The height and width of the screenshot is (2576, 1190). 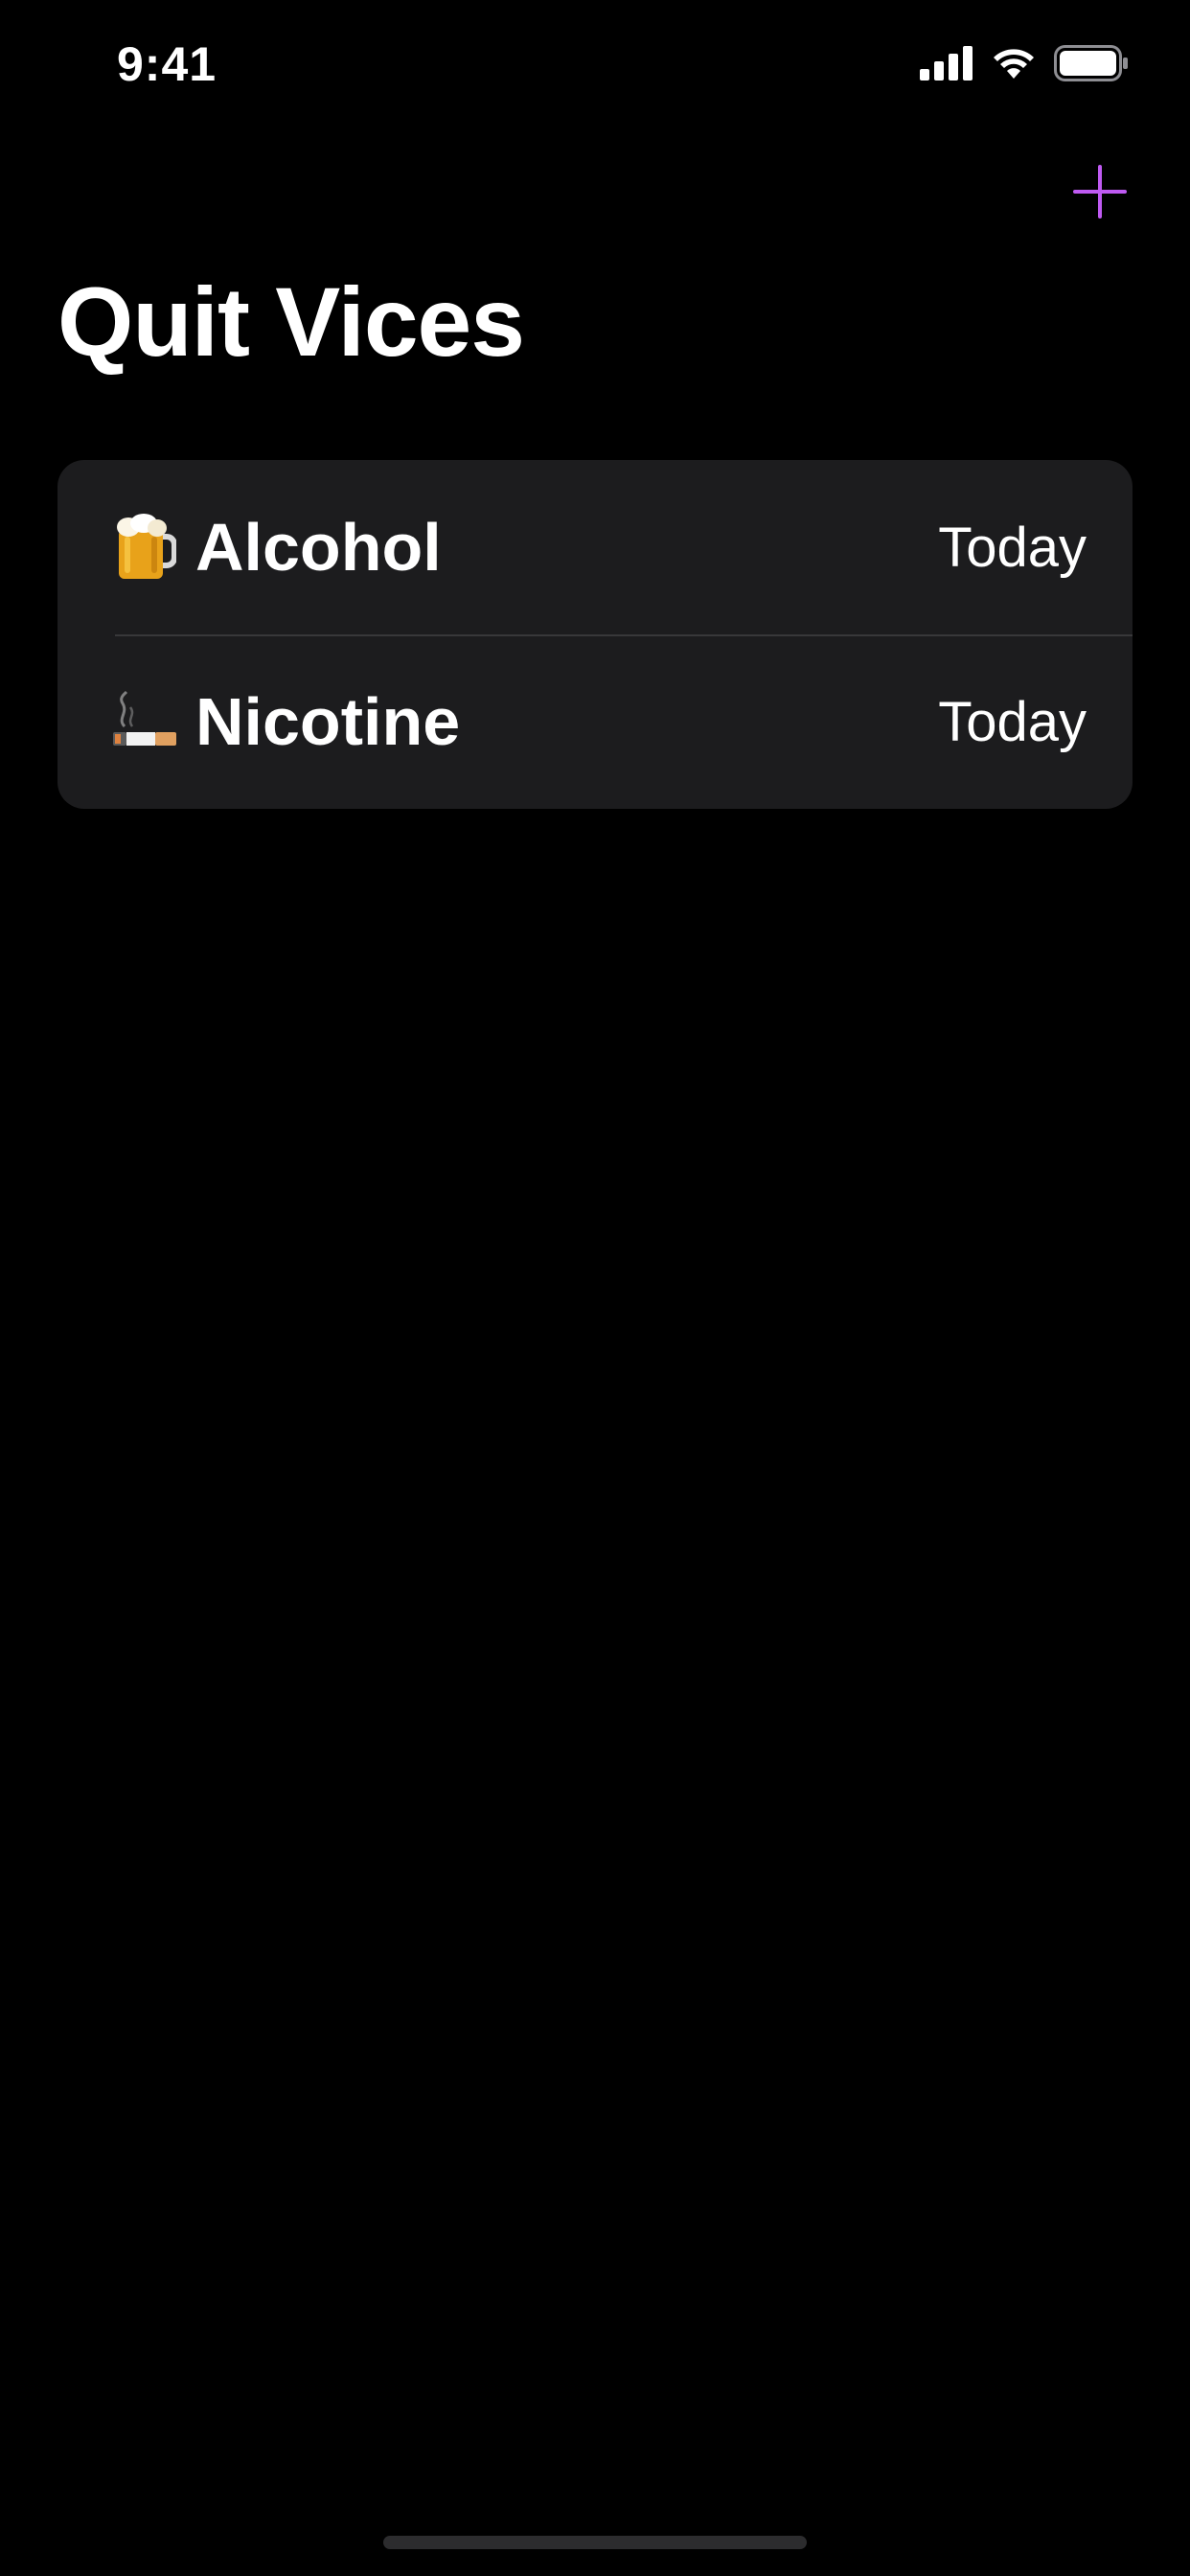 What do you see at coordinates (144, 721) in the screenshot?
I see `cigarette-icon` at bounding box center [144, 721].